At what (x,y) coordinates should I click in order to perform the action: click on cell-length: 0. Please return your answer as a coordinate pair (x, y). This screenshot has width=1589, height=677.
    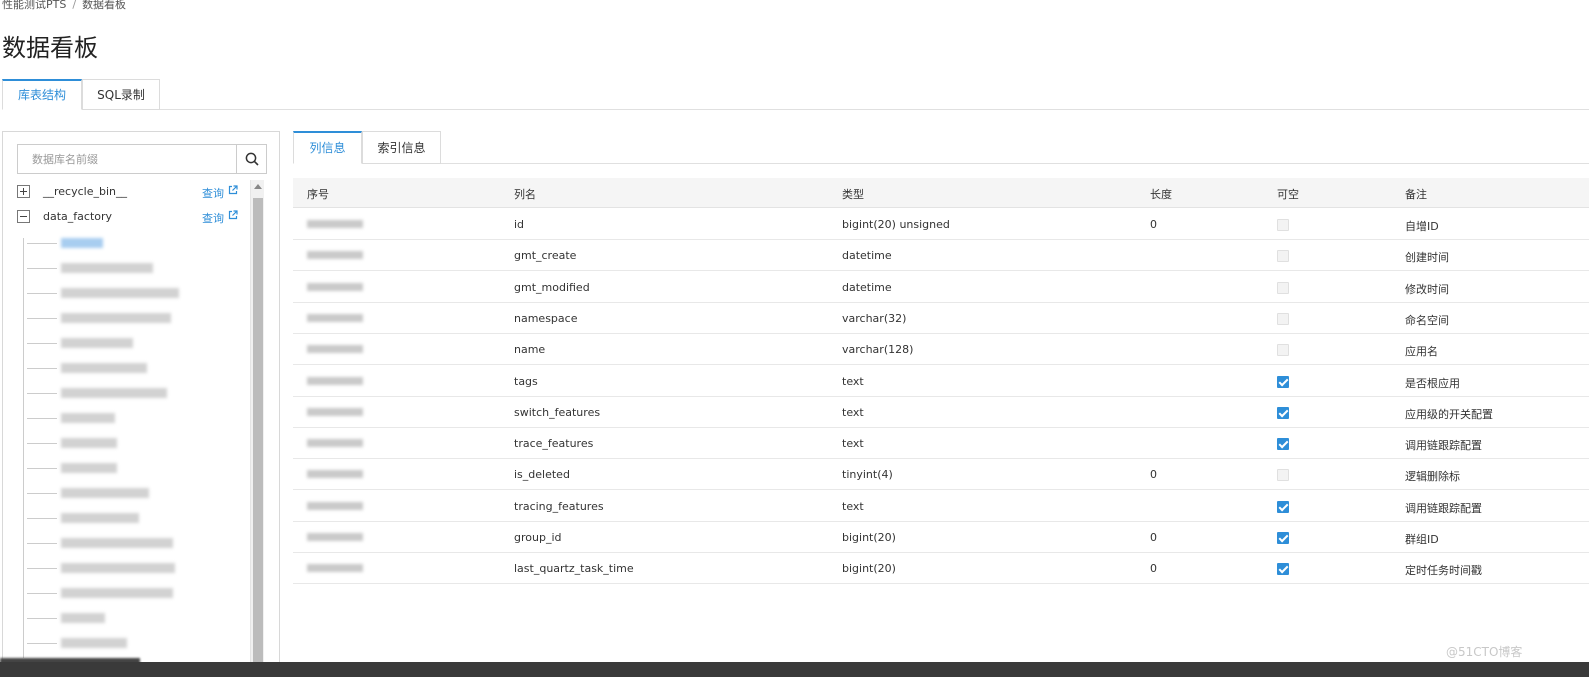
    Looking at the image, I should click on (1153, 537).